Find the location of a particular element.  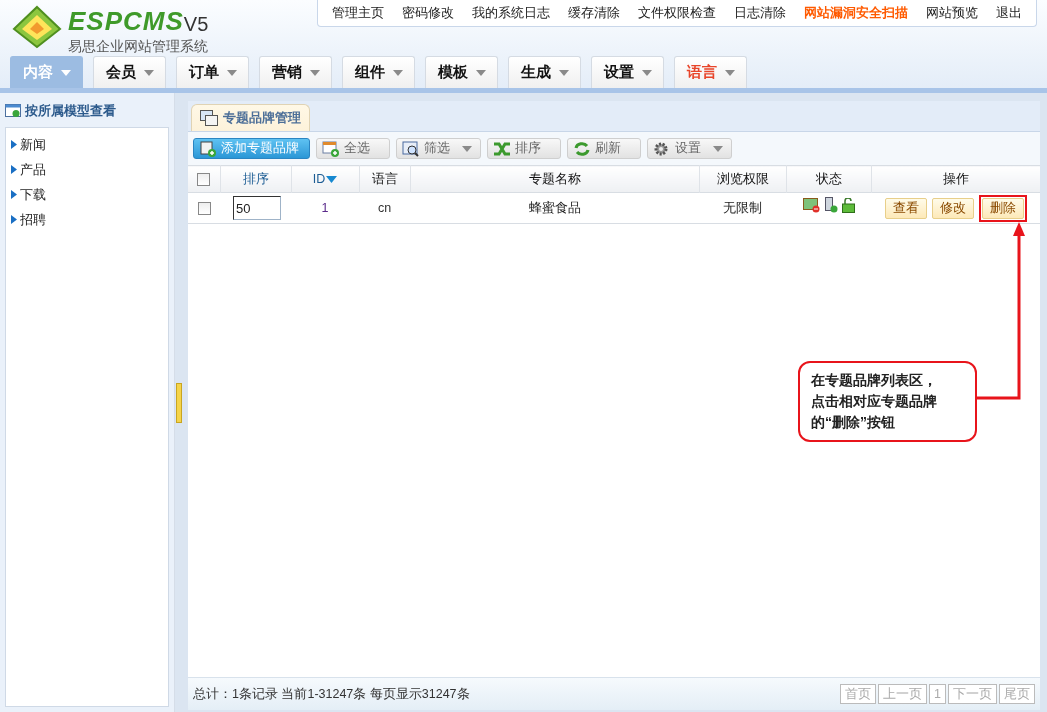

table-add-icon is located at coordinates (331, 148).